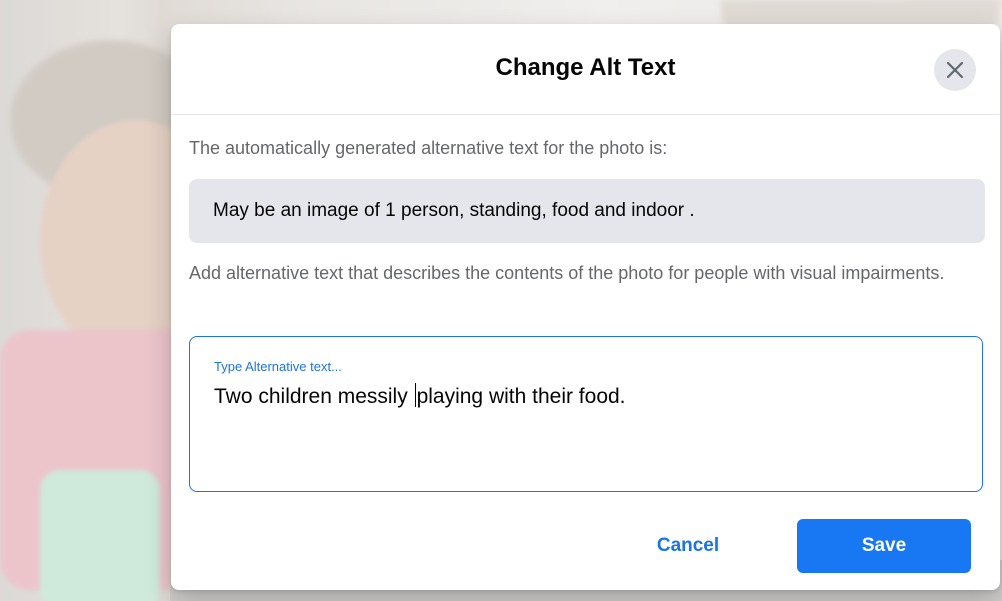 The width and height of the screenshot is (1002, 601). Describe the element at coordinates (521, 396) in the screenshot. I see `alt-text-value-end: playing with their food.` at that location.